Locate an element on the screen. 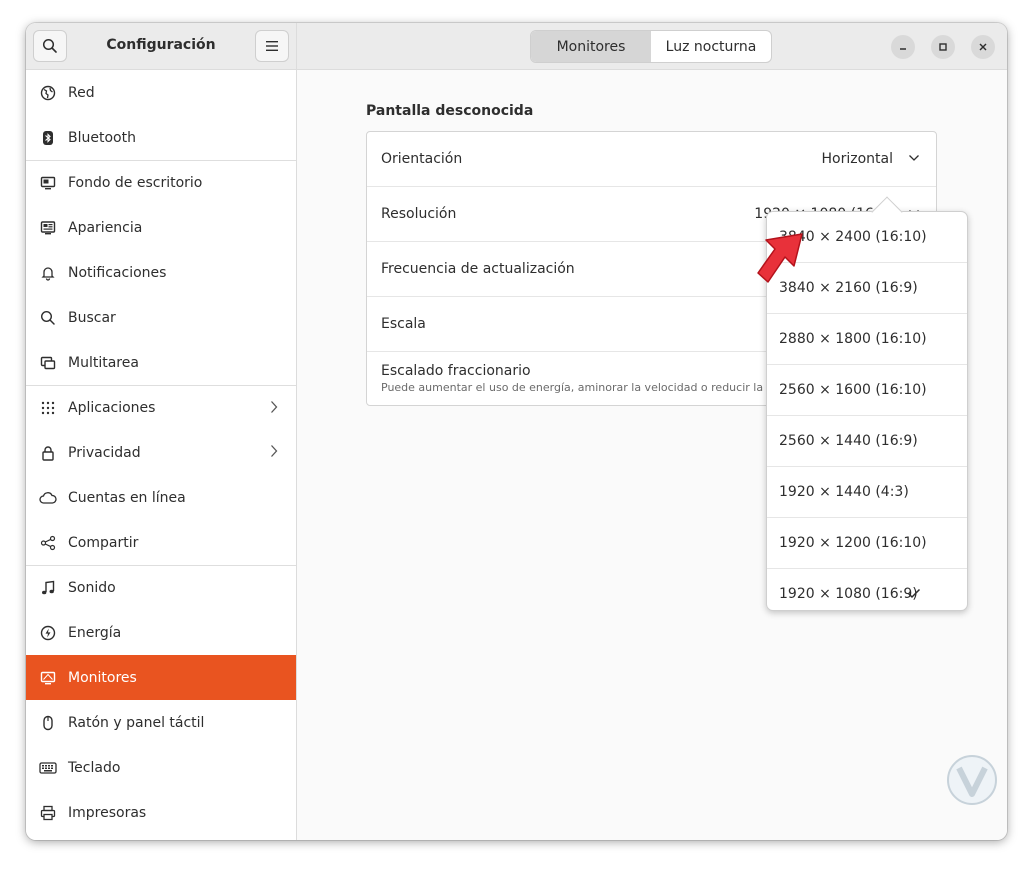 The width and height of the screenshot is (1032, 869). sidebar-item-label: Sonido is located at coordinates (92, 588).